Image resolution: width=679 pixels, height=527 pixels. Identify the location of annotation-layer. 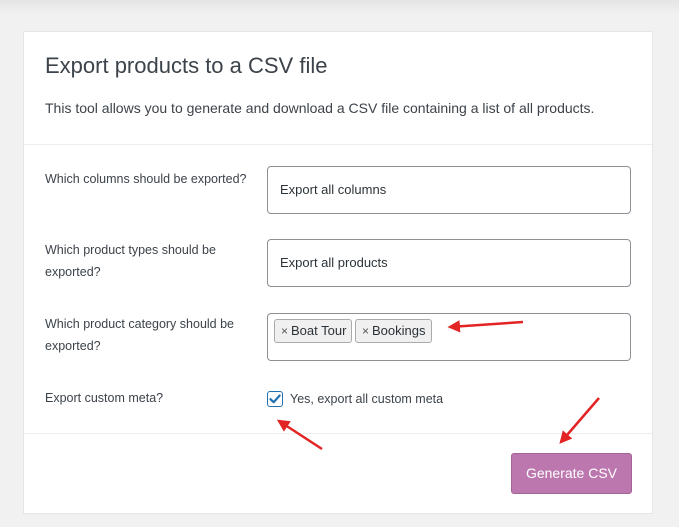
(438, 385).